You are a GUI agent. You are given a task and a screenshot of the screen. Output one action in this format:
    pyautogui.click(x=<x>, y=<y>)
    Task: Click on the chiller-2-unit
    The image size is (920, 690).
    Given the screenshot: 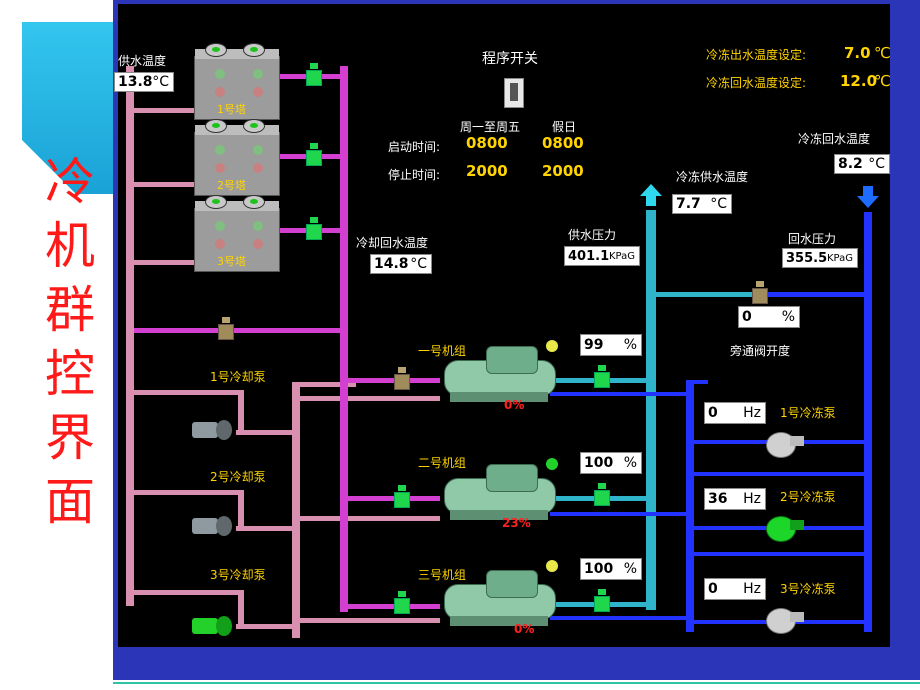 What is the action you would take?
    pyautogui.click(x=500, y=492)
    